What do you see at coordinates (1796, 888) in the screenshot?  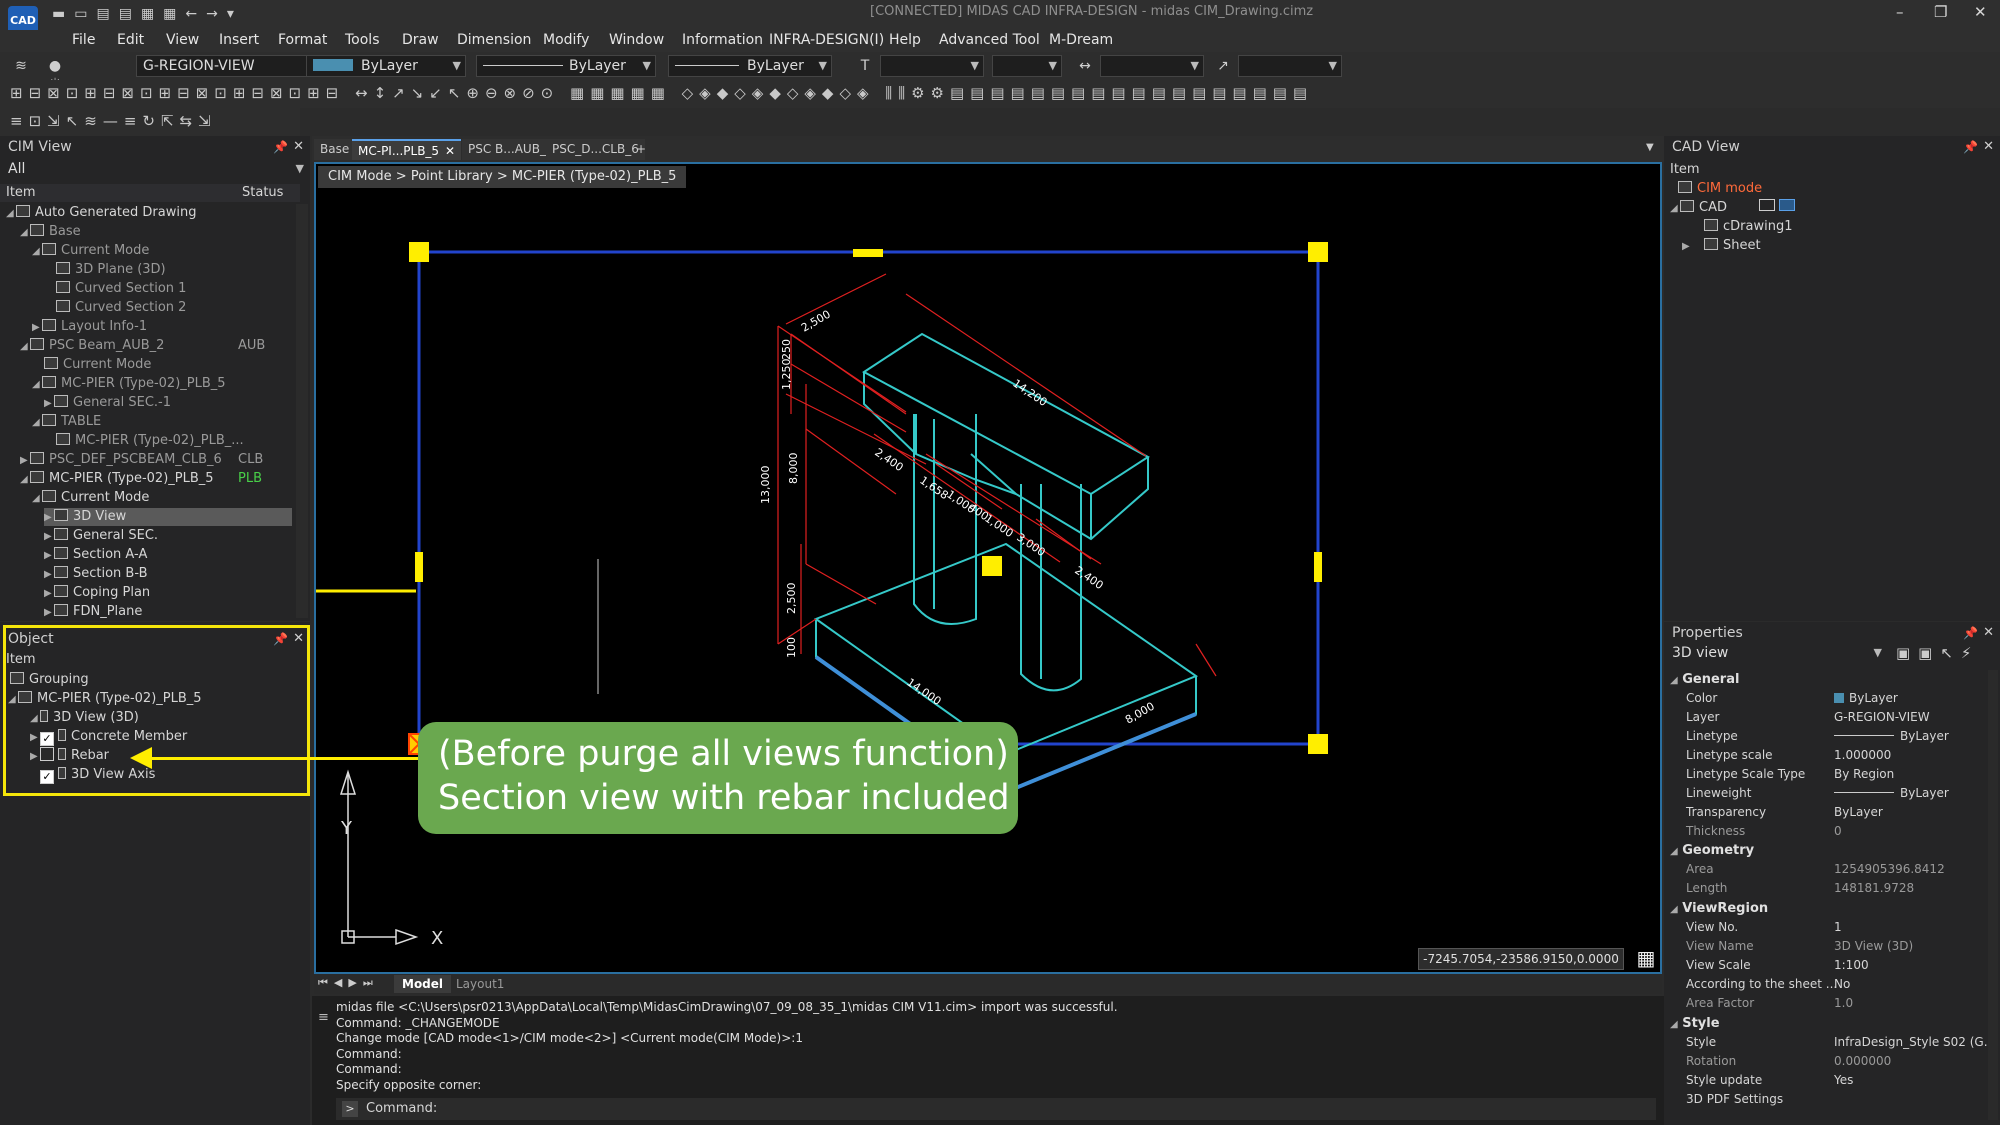 I see `prop-length: Length 148181.9728` at bounding box center [1796, 888].